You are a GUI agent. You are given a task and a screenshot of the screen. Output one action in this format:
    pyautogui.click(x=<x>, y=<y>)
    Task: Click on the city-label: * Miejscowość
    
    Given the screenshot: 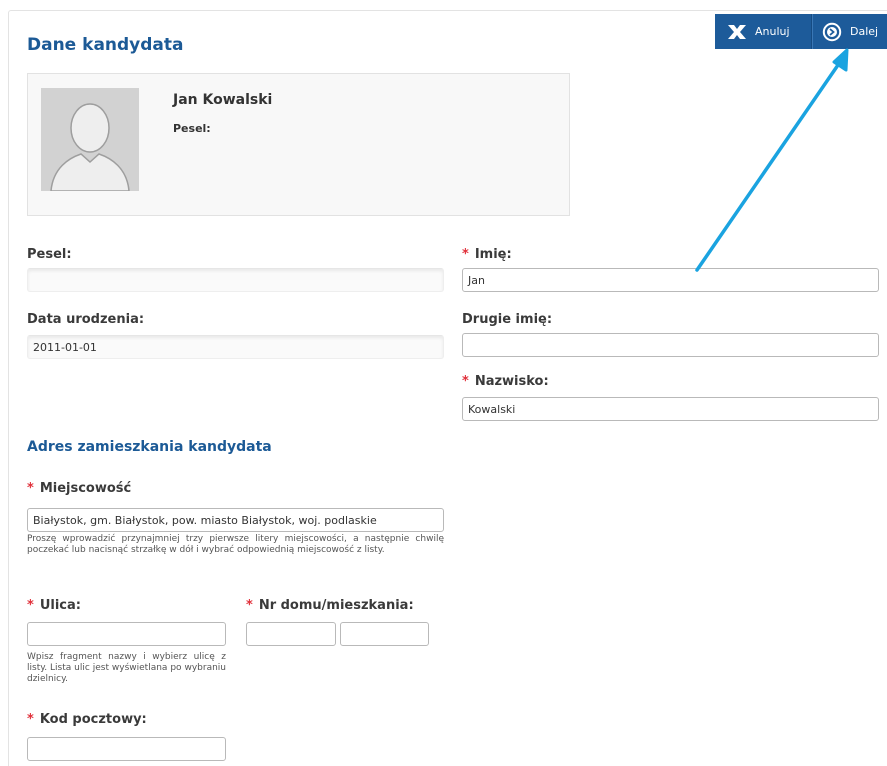 What is the action you would take?
    pyautogui.click(x=79, y=488)
    